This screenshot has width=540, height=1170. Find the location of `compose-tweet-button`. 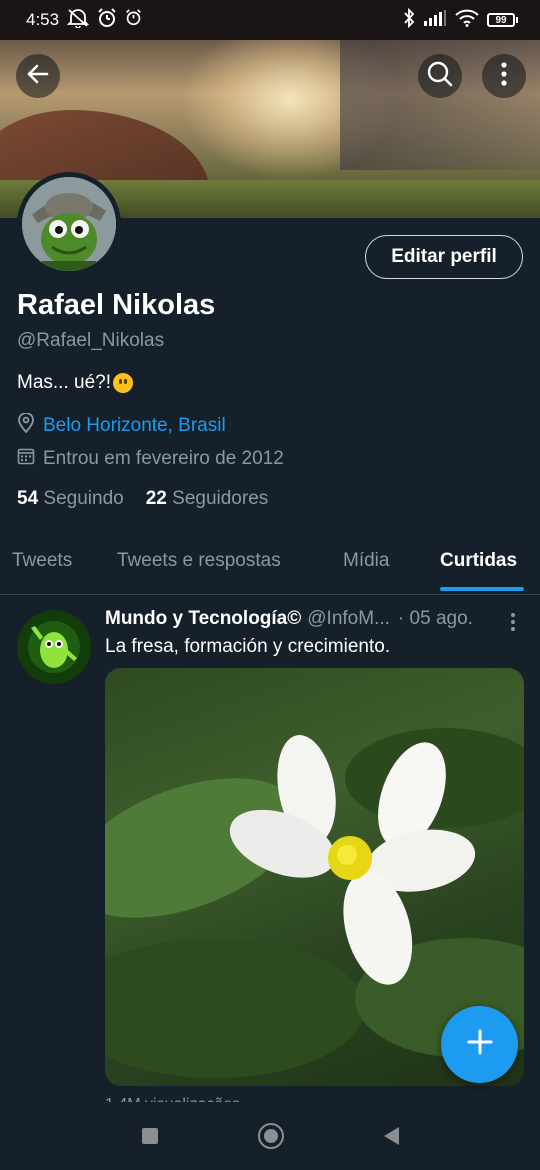

compose-tweet-button is located at coordinates (479, 1044).